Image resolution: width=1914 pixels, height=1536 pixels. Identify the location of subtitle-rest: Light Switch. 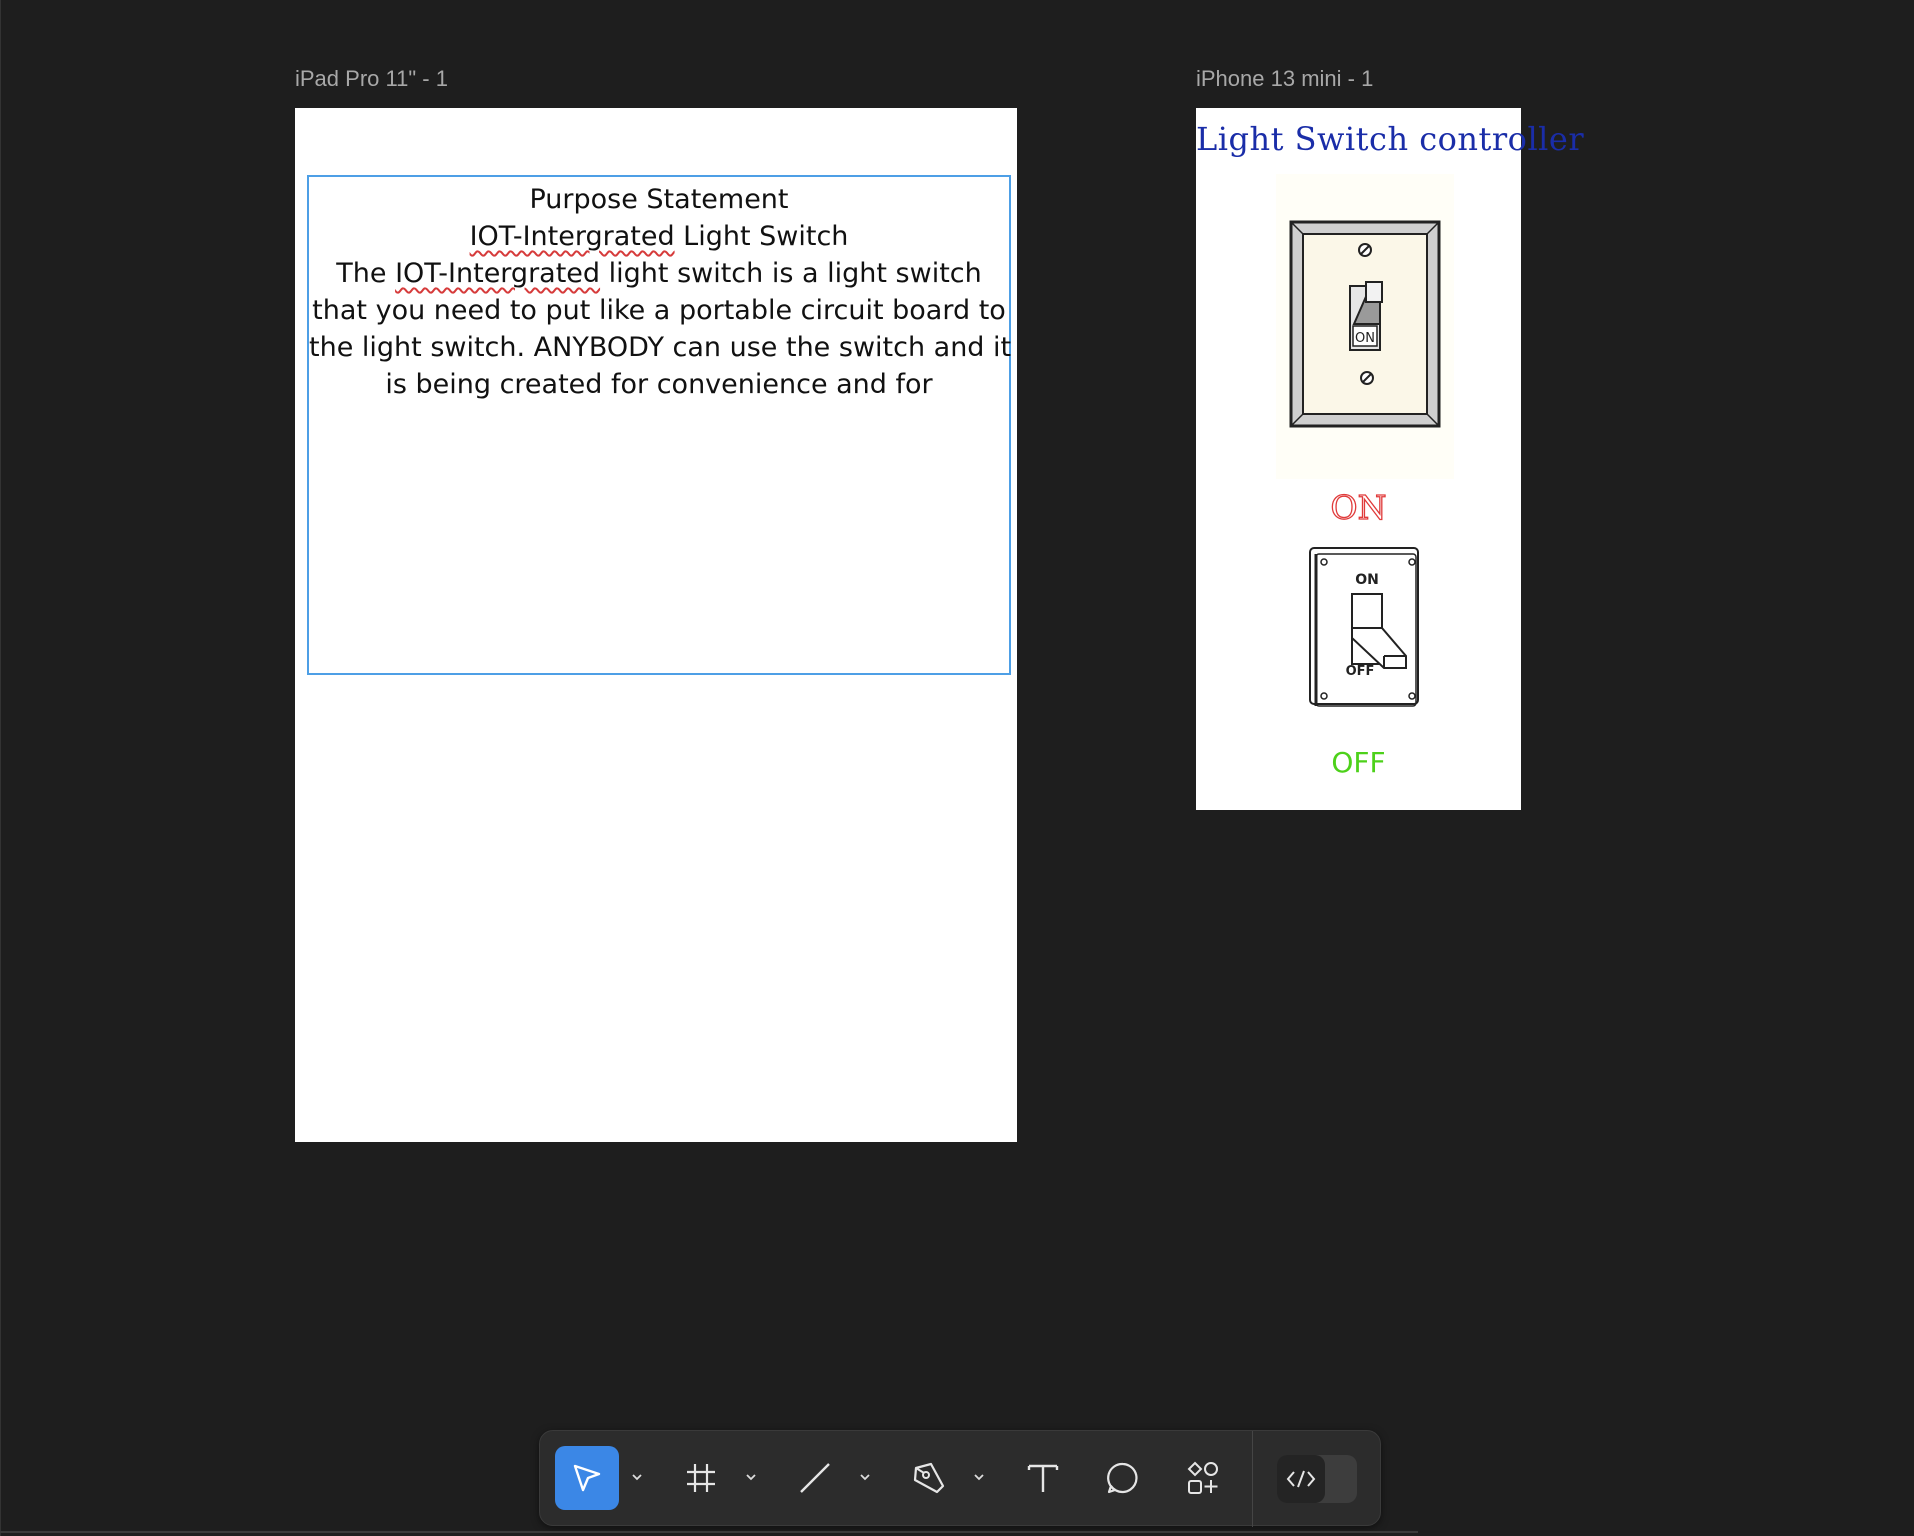
(761, 236).